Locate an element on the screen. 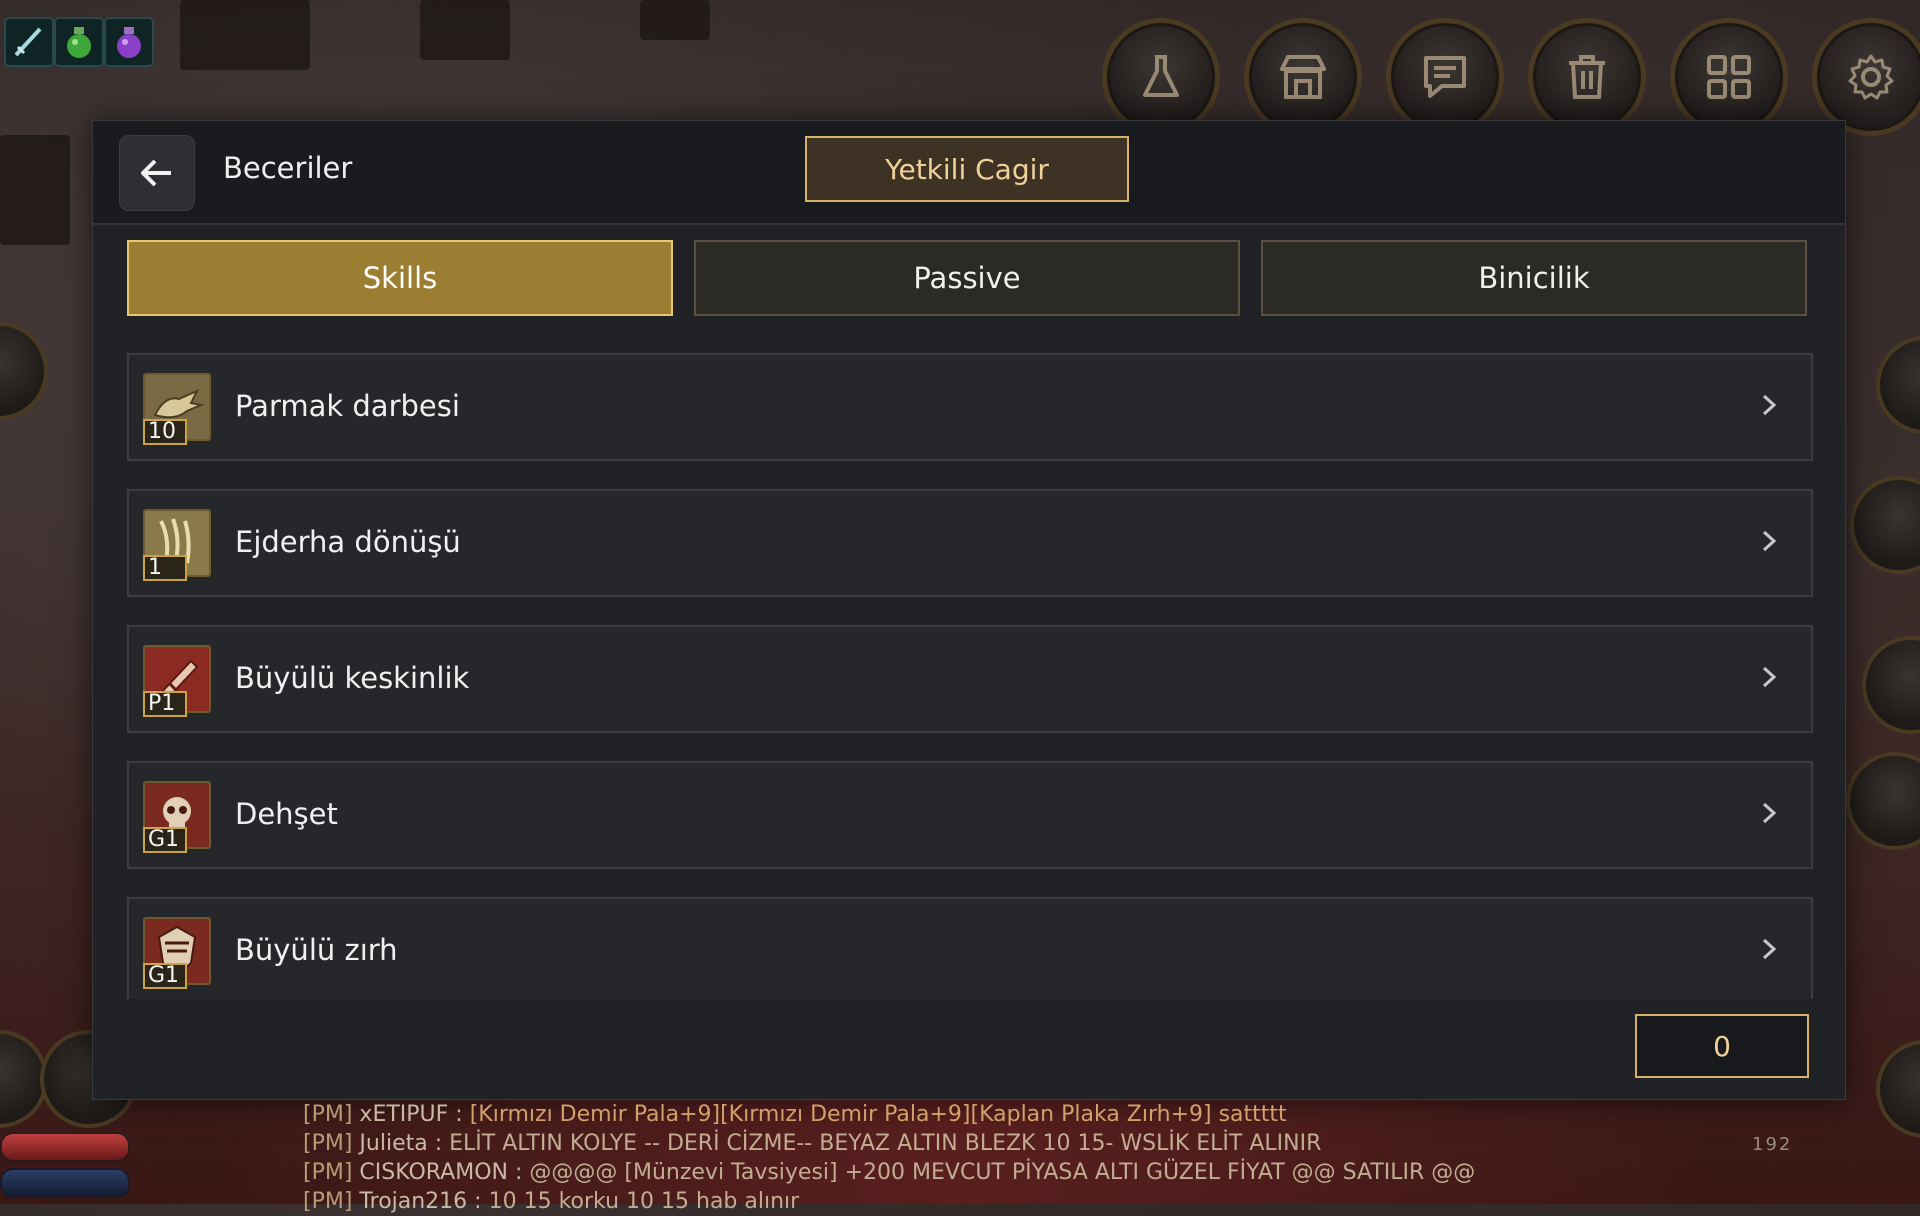 This screenshot has height=1216, width=1920. trash-icon is located at coordinates (1587, 77).